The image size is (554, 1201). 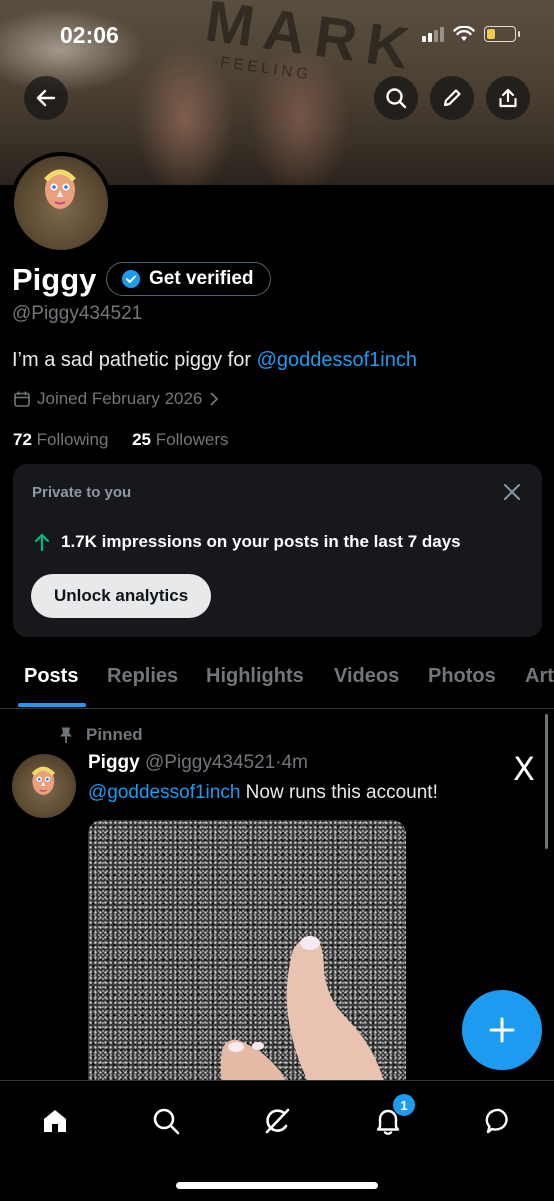 What do you see at coordinates (404, 1105) in the screenshot?
I see `notification-badge: 1` at bounding box center [404, 1105].